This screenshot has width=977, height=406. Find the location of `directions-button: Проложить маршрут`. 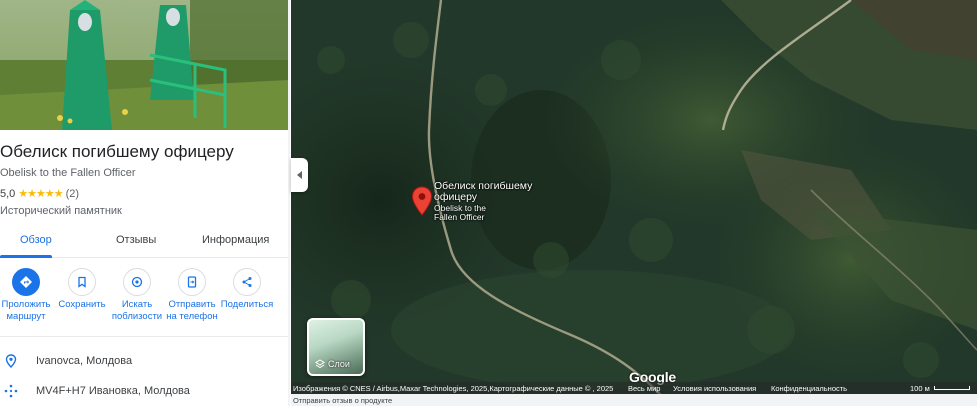

directions-button: Проложить маршрут is located at coordinates (27, 294).